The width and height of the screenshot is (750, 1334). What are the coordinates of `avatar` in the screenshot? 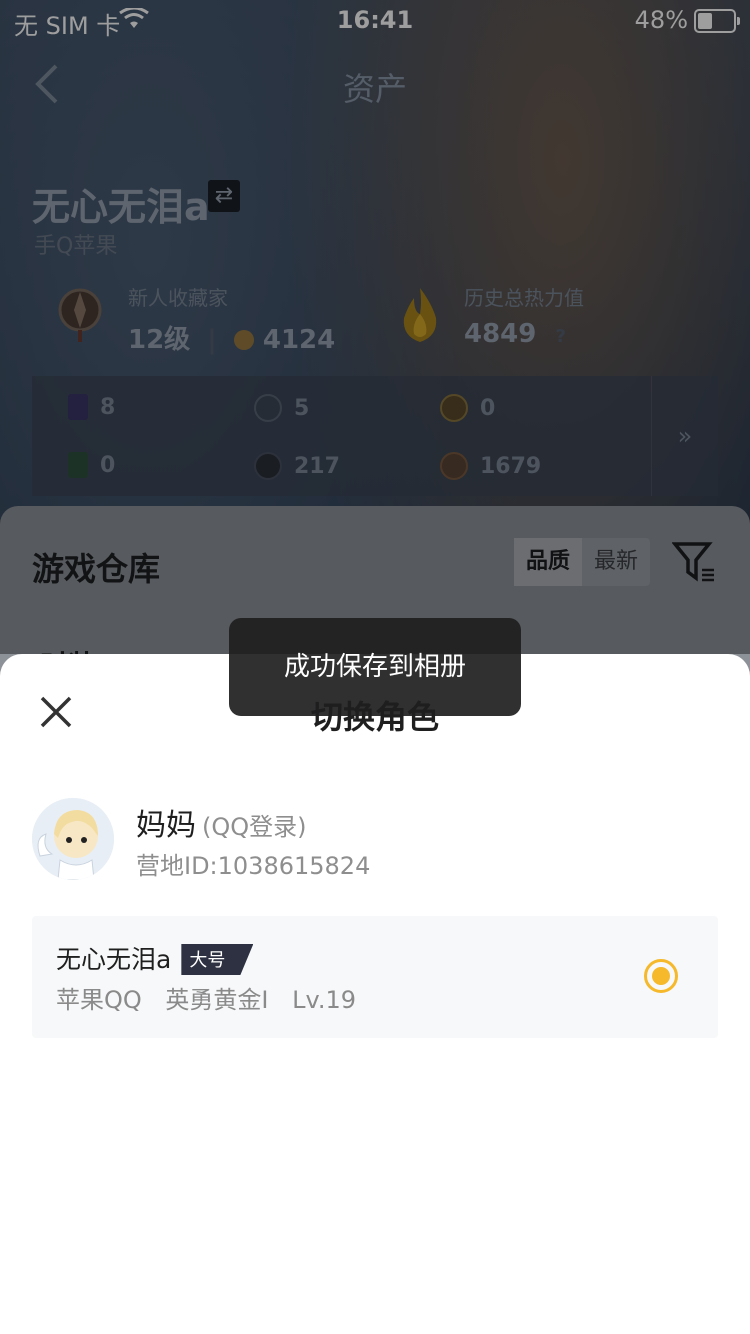 It's located at (73, 839).